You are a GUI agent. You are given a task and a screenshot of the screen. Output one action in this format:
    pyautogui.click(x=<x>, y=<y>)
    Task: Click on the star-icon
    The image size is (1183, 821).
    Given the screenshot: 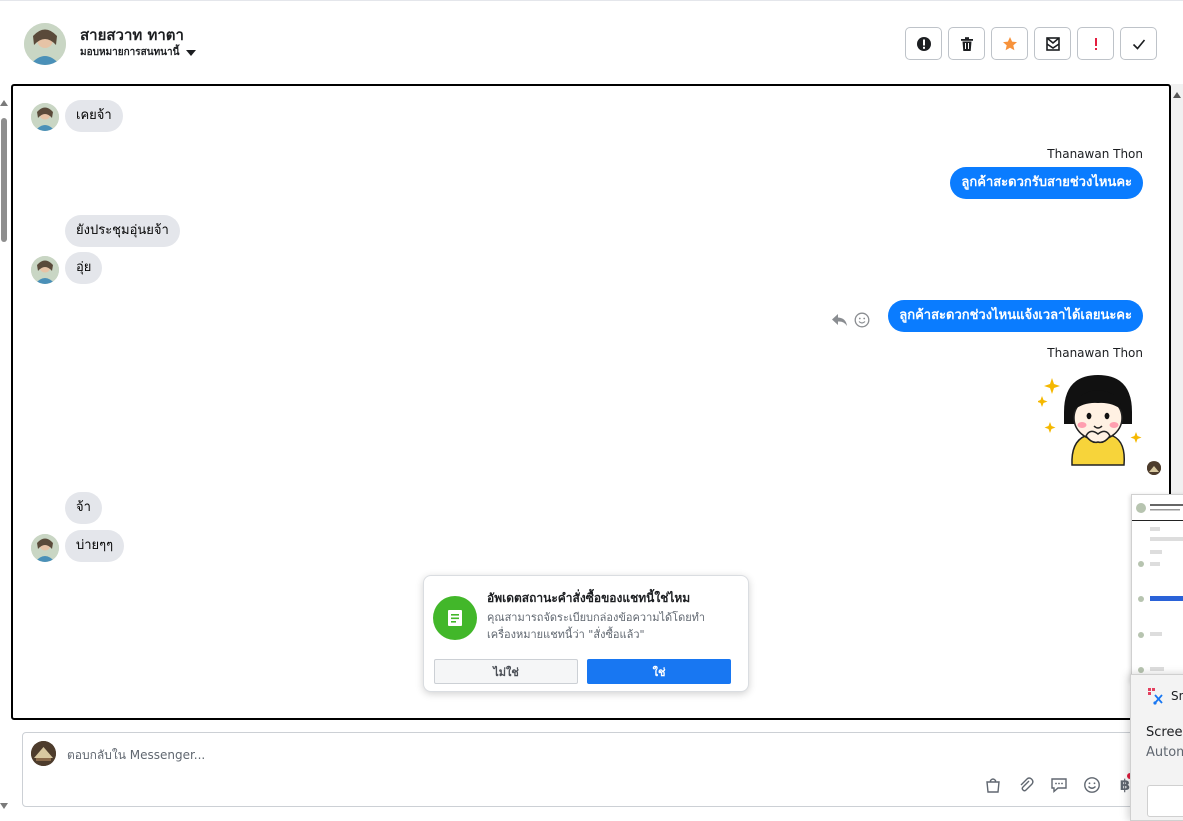 What is the action you would take?
    pyautogui.click(x=1009, y=43)
    